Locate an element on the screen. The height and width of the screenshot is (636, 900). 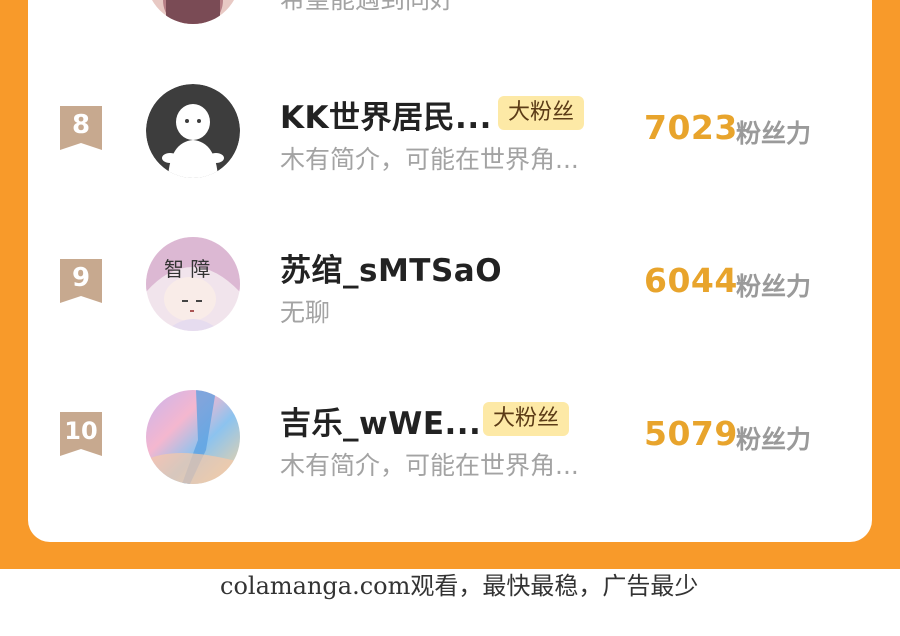
rank-badge: 9 is located at coordinates (81, 281).